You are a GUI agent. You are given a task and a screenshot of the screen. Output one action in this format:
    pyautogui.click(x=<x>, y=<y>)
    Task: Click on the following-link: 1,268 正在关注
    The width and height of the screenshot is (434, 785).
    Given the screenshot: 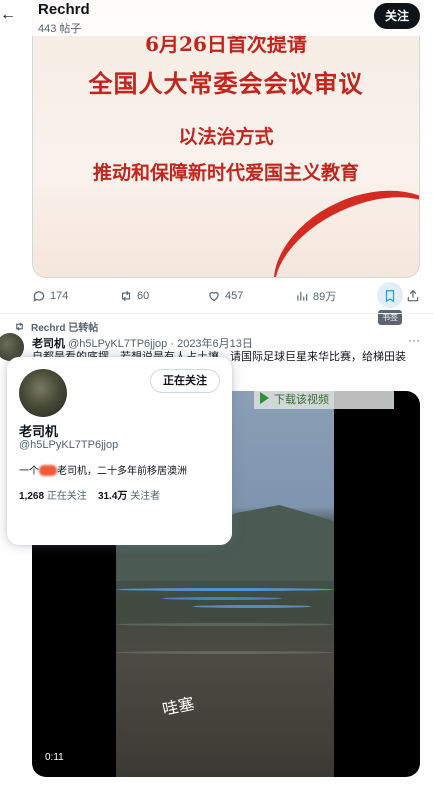 What is the action you would take?
    pyautogui.click(x=53, y=496)
    